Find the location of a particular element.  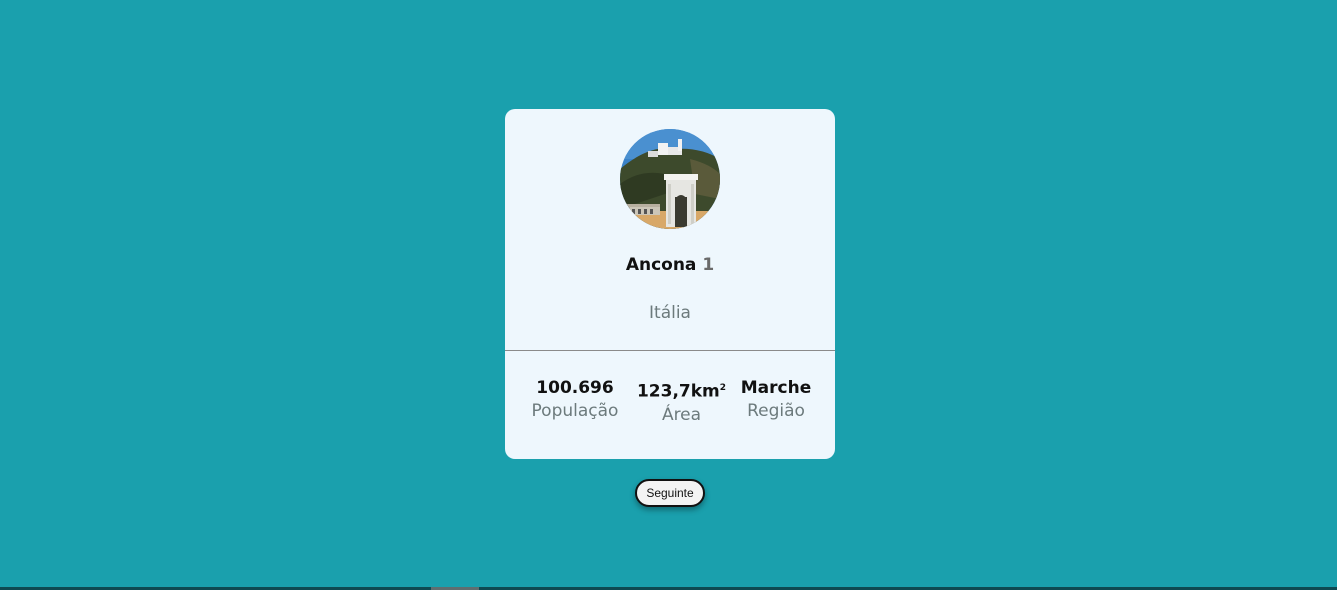

city-name: Ancona is located at coordinates (661, 265).